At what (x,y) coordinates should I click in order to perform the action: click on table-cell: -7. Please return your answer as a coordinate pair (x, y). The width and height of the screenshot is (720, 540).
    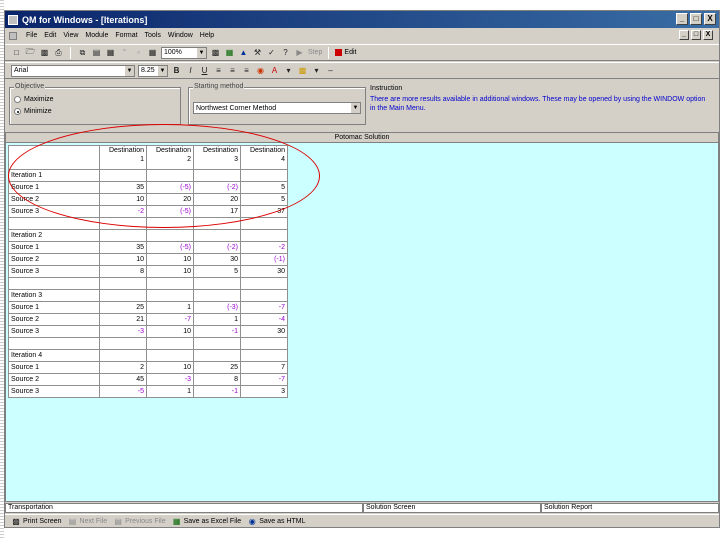
    Looking at the image, I should click on (264, 307).